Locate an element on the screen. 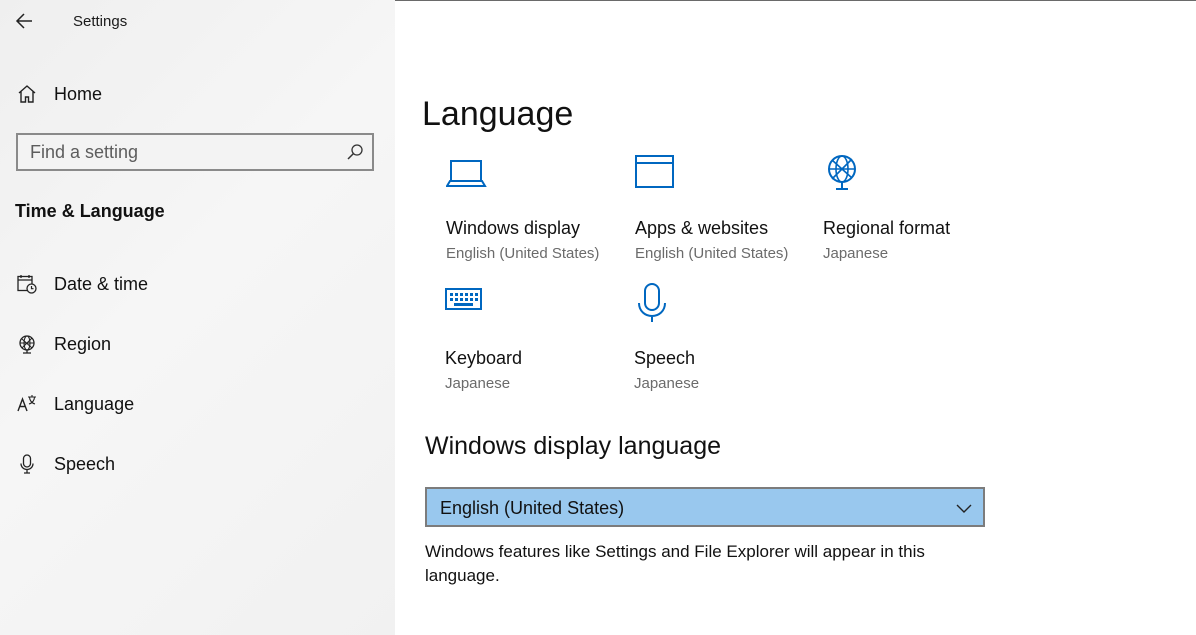  sidebar-item-label: Speech is located at coordinates (85, 464).